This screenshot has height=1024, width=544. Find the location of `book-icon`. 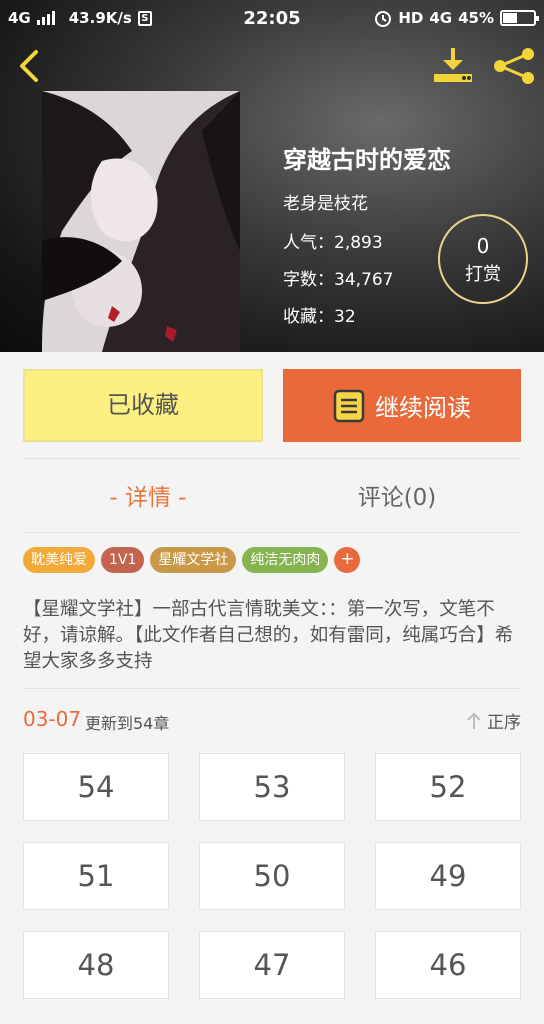

book-icon is located at coordinates (349, 405).